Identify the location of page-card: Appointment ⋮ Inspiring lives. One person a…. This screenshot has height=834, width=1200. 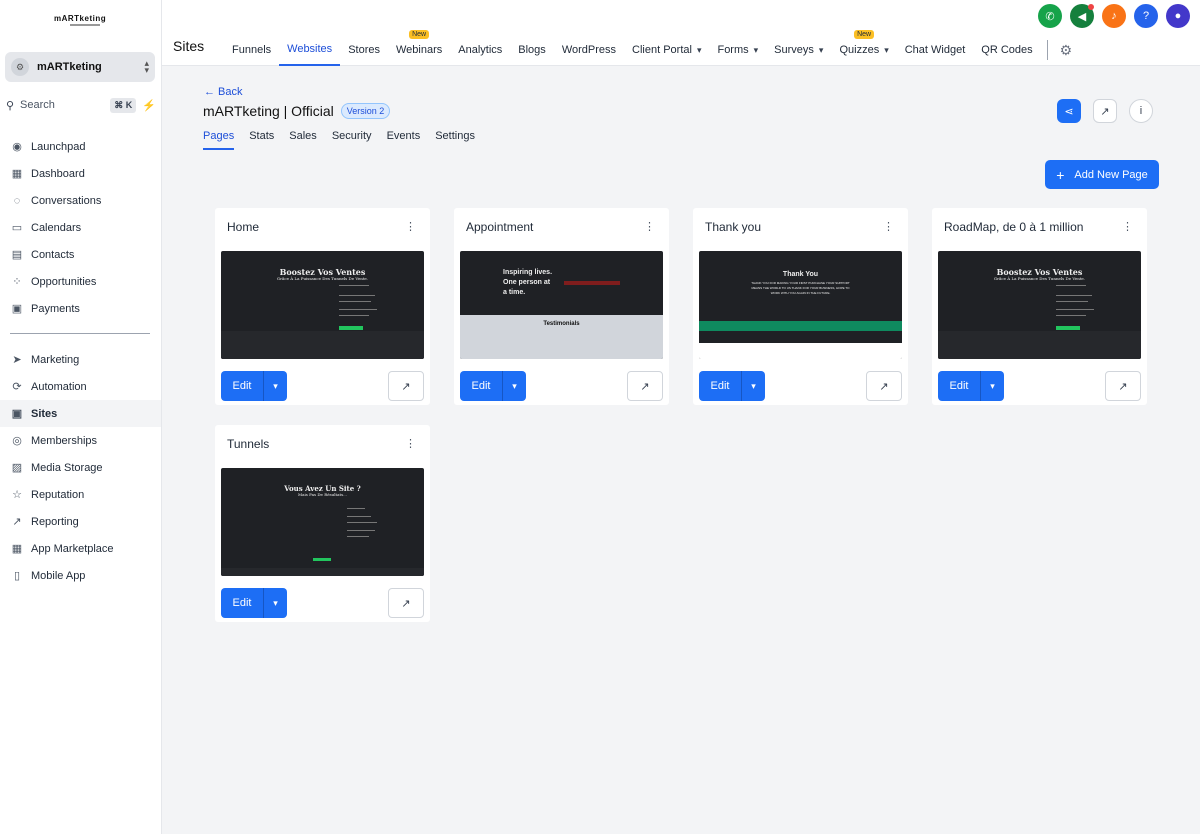
(561, 306).